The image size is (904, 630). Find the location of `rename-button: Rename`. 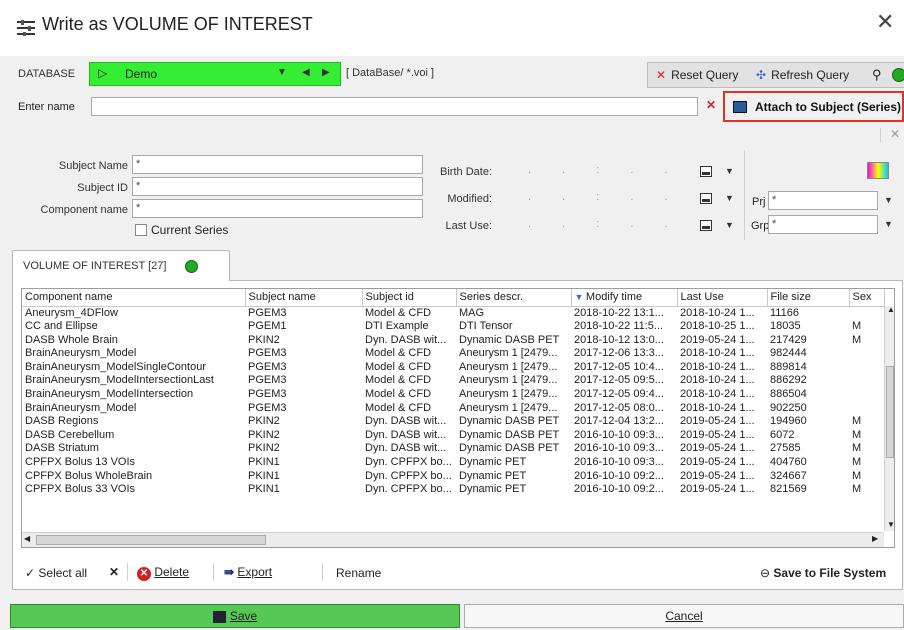

rename-button: Rename is located at coordinates (358, 573).